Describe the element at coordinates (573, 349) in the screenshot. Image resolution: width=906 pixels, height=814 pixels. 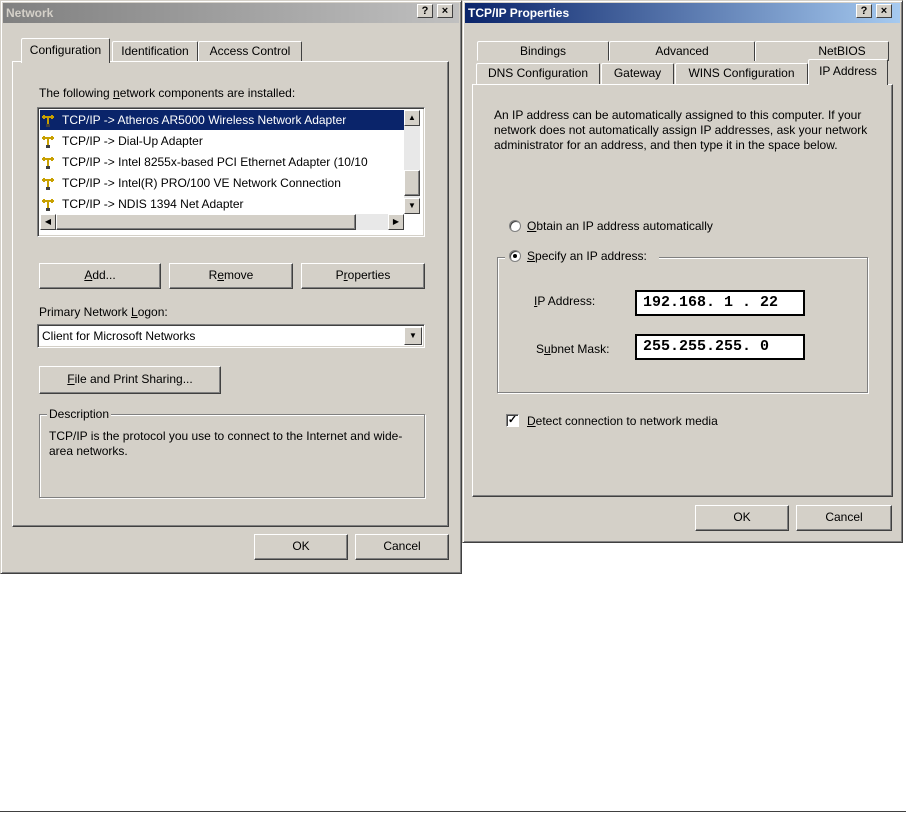
I see `subnet-mask-label: Subnet Mask:` at that location.